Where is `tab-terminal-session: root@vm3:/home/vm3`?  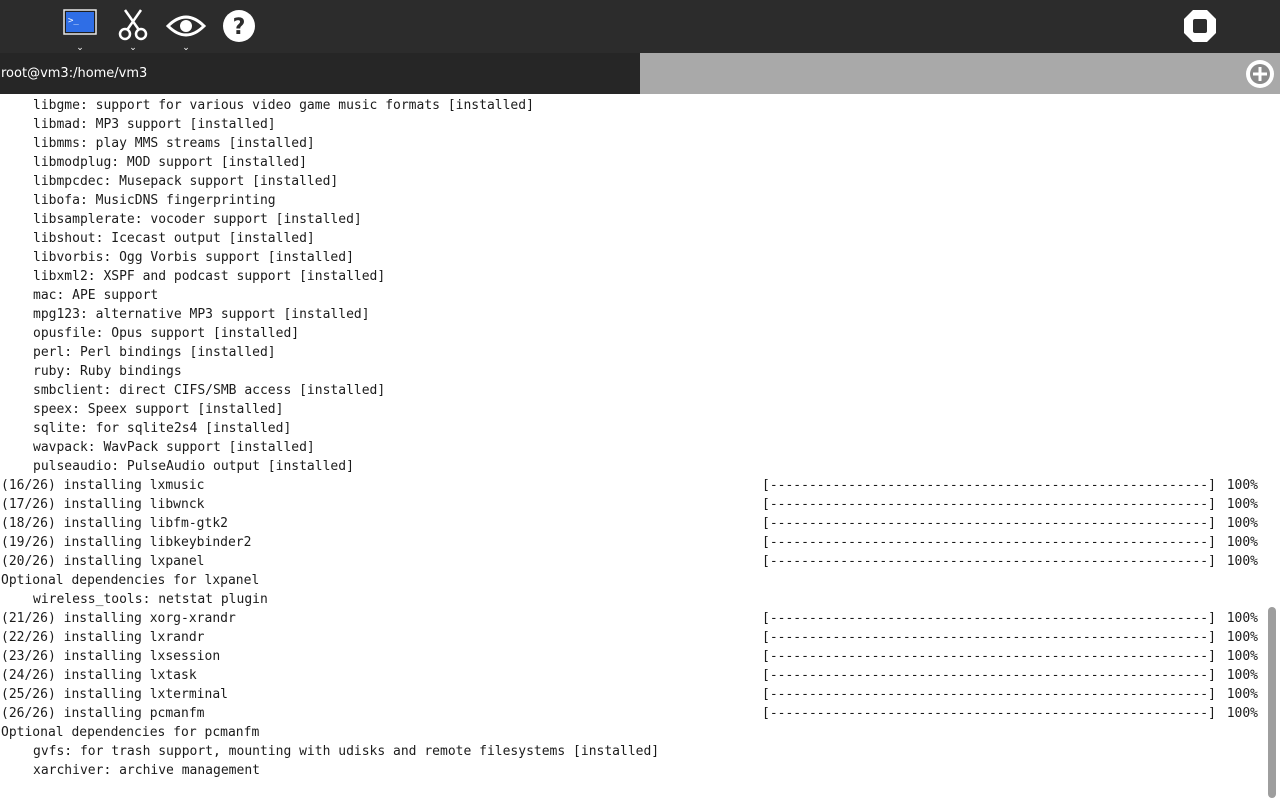 tab-terminal-session: root@vm3:/home/vm3 is located at coordinates (320, 73).